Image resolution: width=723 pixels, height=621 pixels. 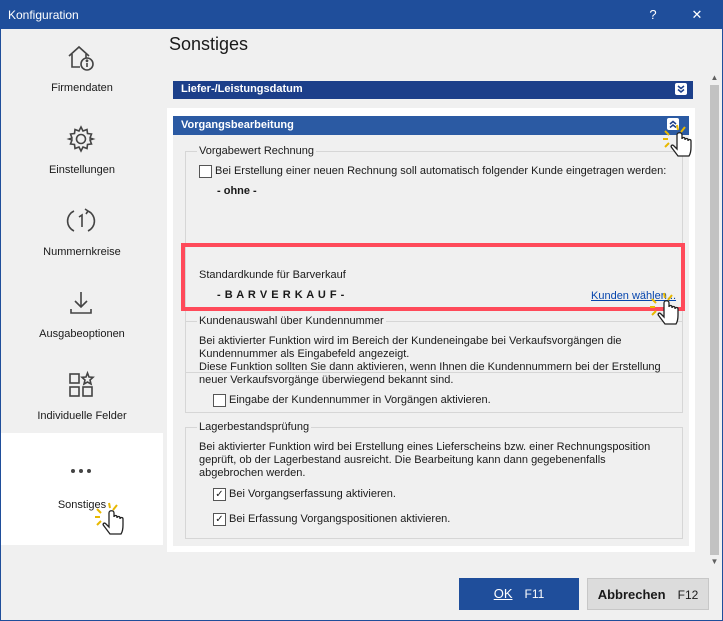 I want to click on vertical-scrollbar: ▲ ▼, so click(x=714, y=319).